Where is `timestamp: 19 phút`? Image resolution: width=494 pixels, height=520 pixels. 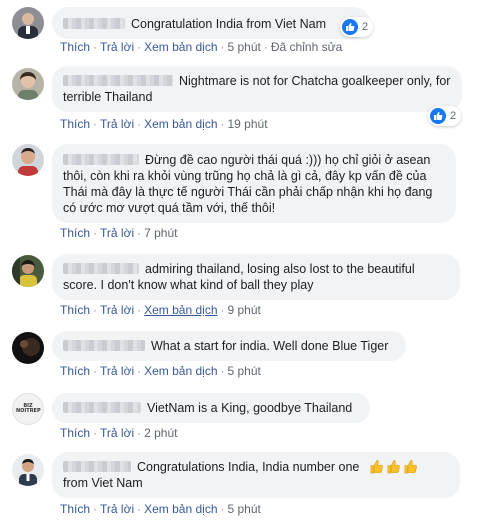 timestamp: 19 phút is located at coordinates (248, 124).